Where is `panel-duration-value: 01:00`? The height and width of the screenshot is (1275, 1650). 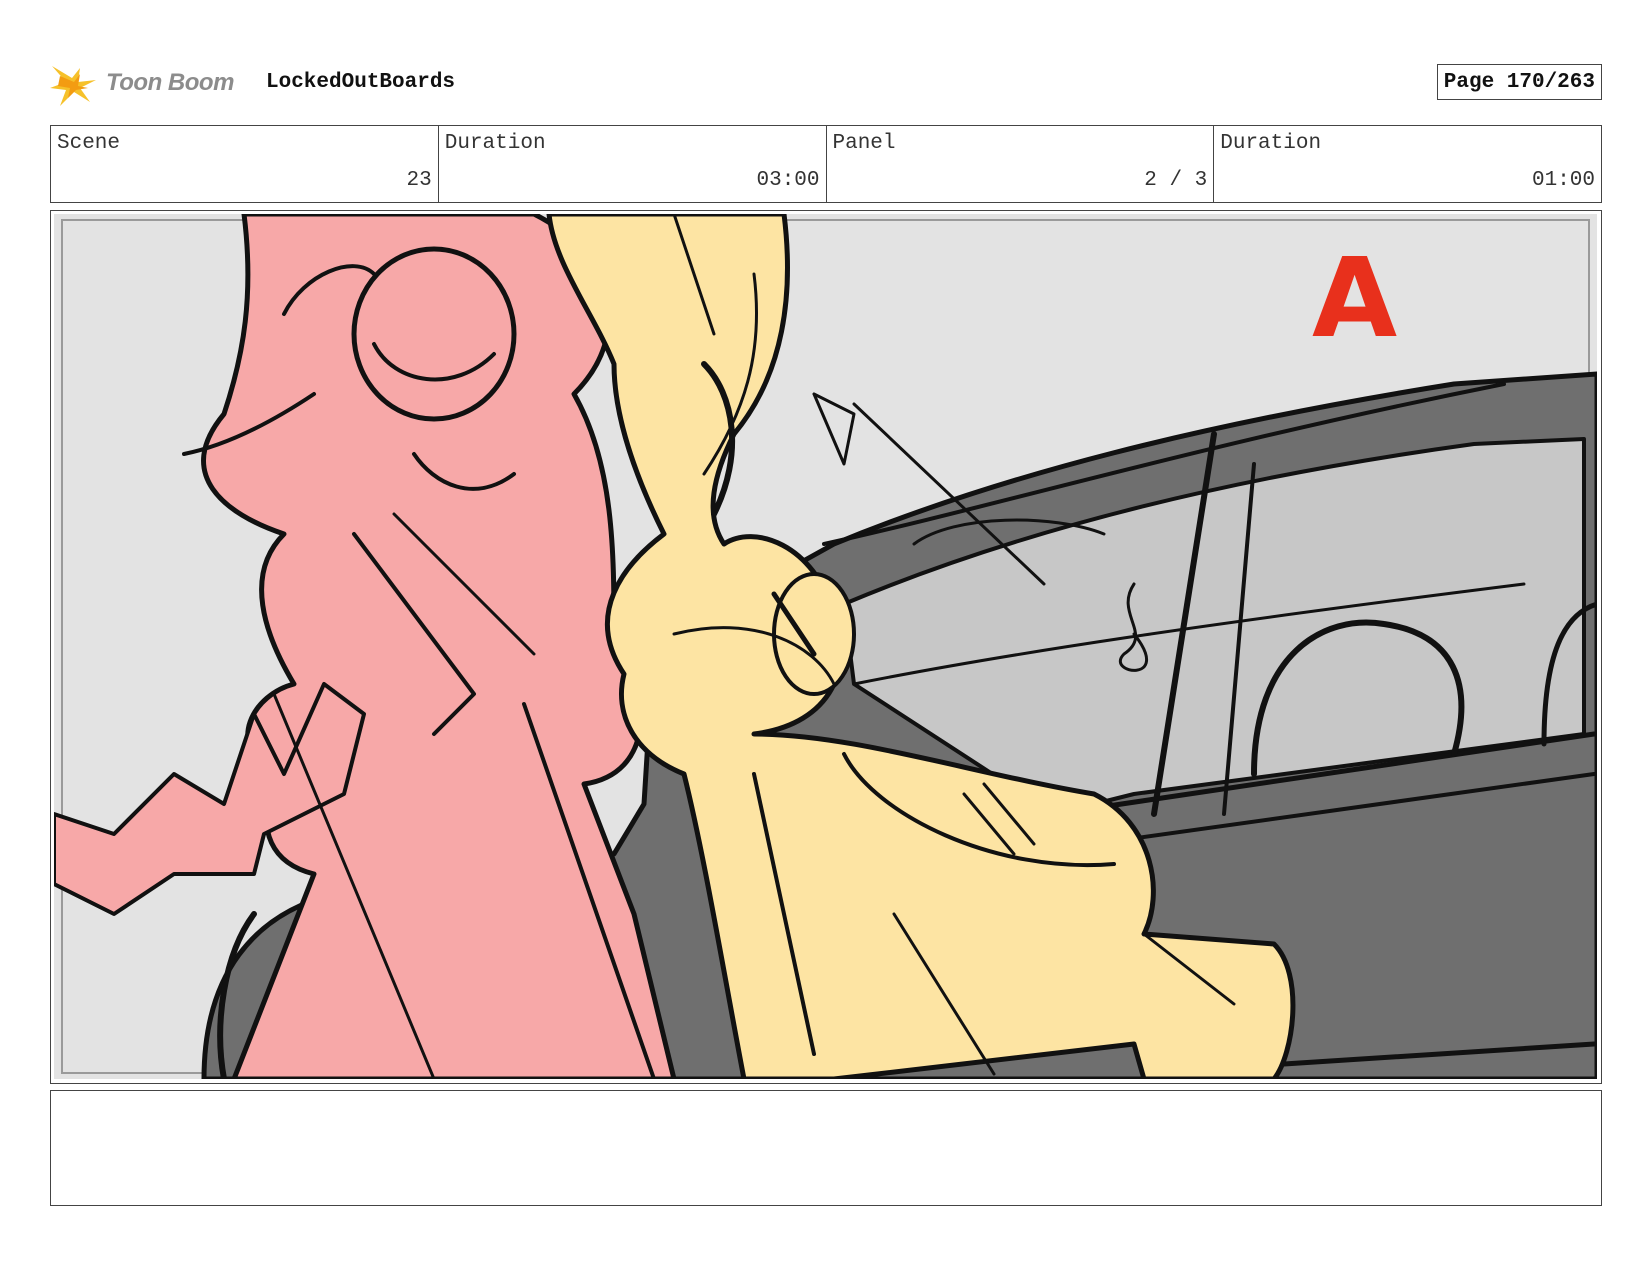
panel-duration-value: 01:00 is located at coordinates (1563, 180).